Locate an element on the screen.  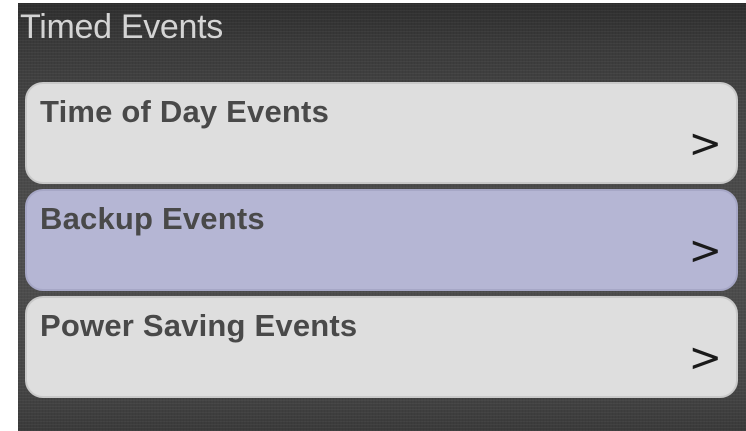
menu-item-label: Time of Day Events is located at coordinates (185, 111).